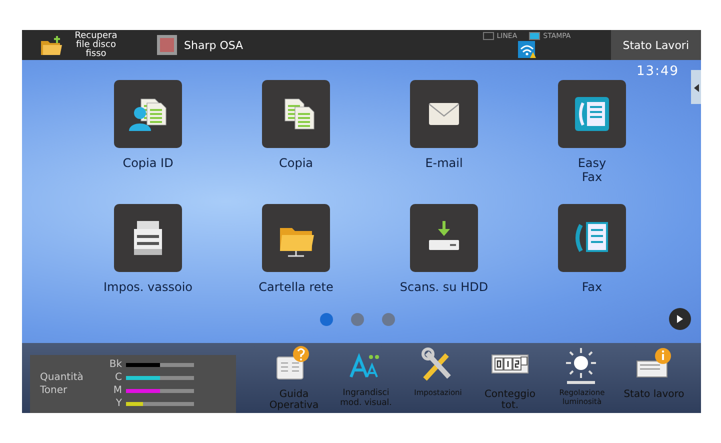 The width and height of the screenshot is (721, 443). Describe the element at coordinates (148, 263) in the screenshot. I see `app-button: Impos. vassoio` at that location.